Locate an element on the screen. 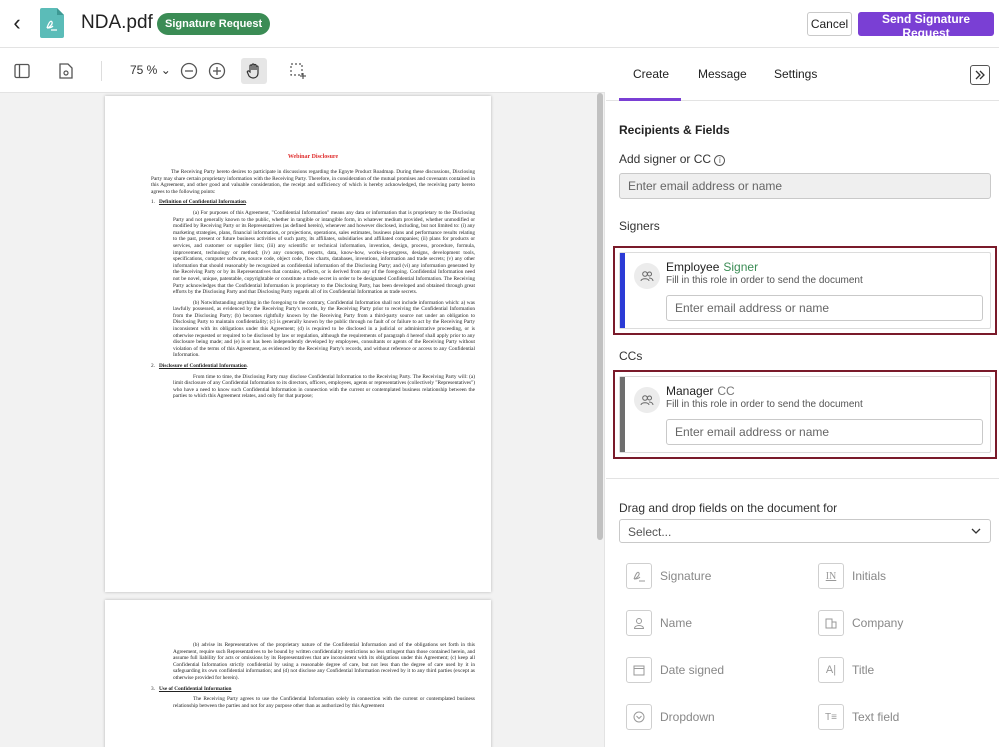 The height and width of the screenshot is (747, 999). section-title: Disclosure of Confidential Information is located at coordinates (202, 366).